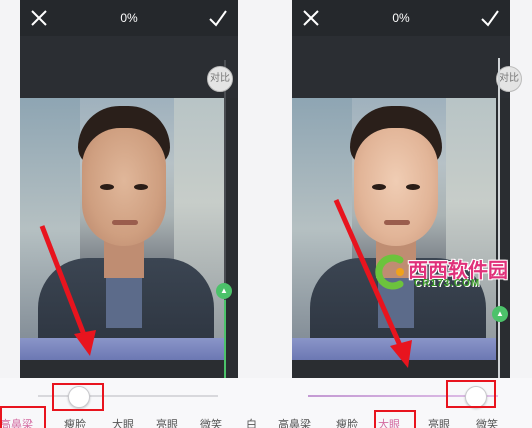 The height and width of the screenshot is (428, 532). What do you see at coordinates (451, 274) in the screenshot?
I see `watermark: 西西软件园 CR173.COM` at bounding box center [451, 274].